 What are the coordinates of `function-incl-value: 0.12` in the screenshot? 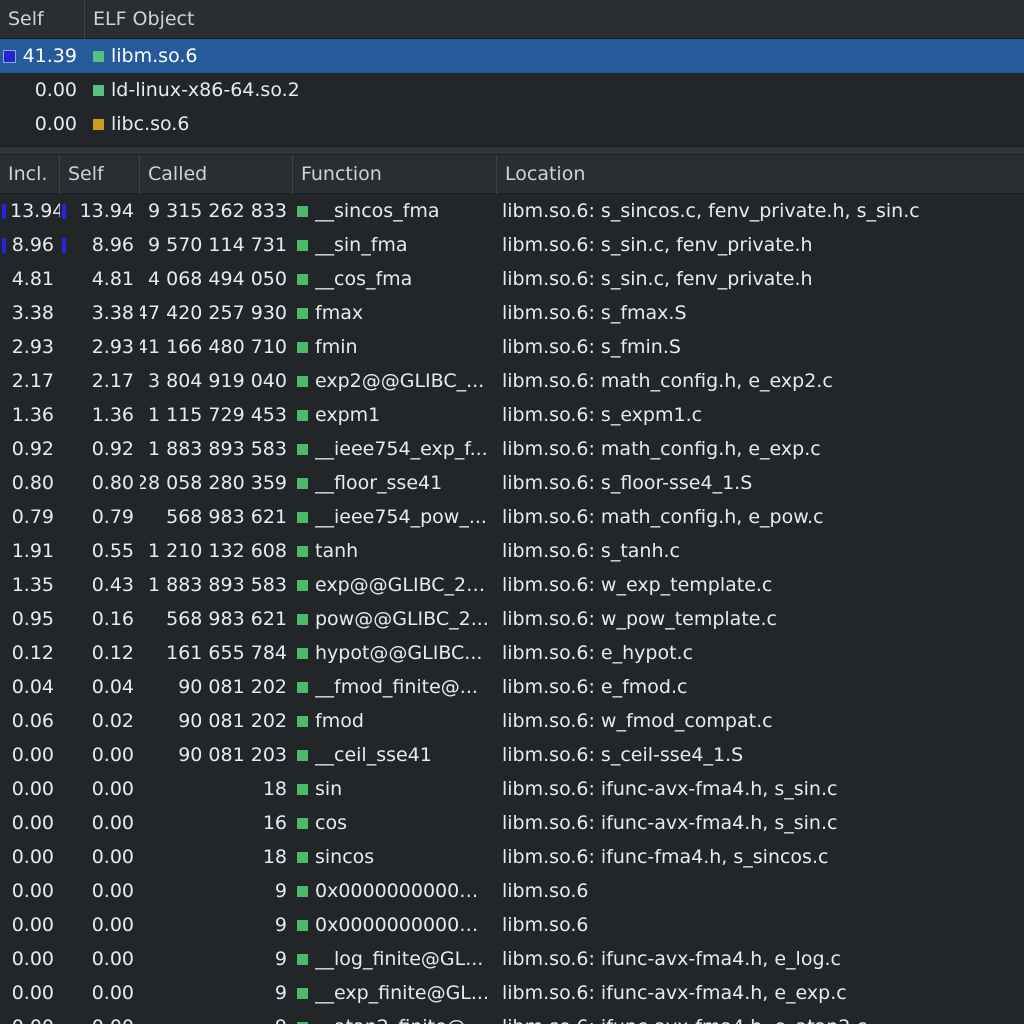 It's located at (32, 653).